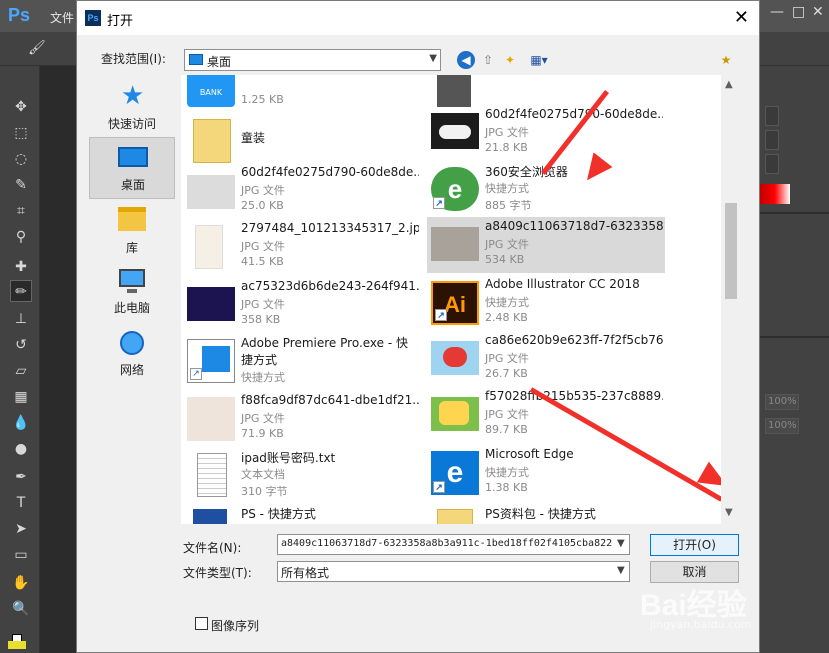 This screenshot has height=653, width=829. Describe the element at coordinates (132, 168) in the screenshot. I see `place-desktop: 桌面` at that location.